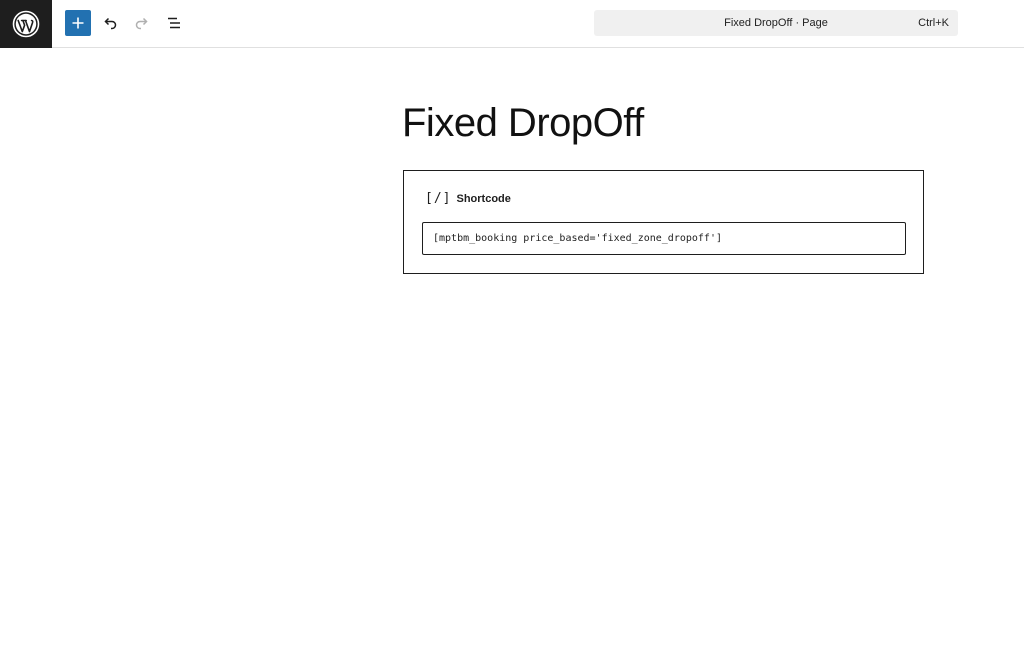 Image resolution: width=1024 pixels, height=650 pixels. I want to click on plus-icon, so click(78, 23).